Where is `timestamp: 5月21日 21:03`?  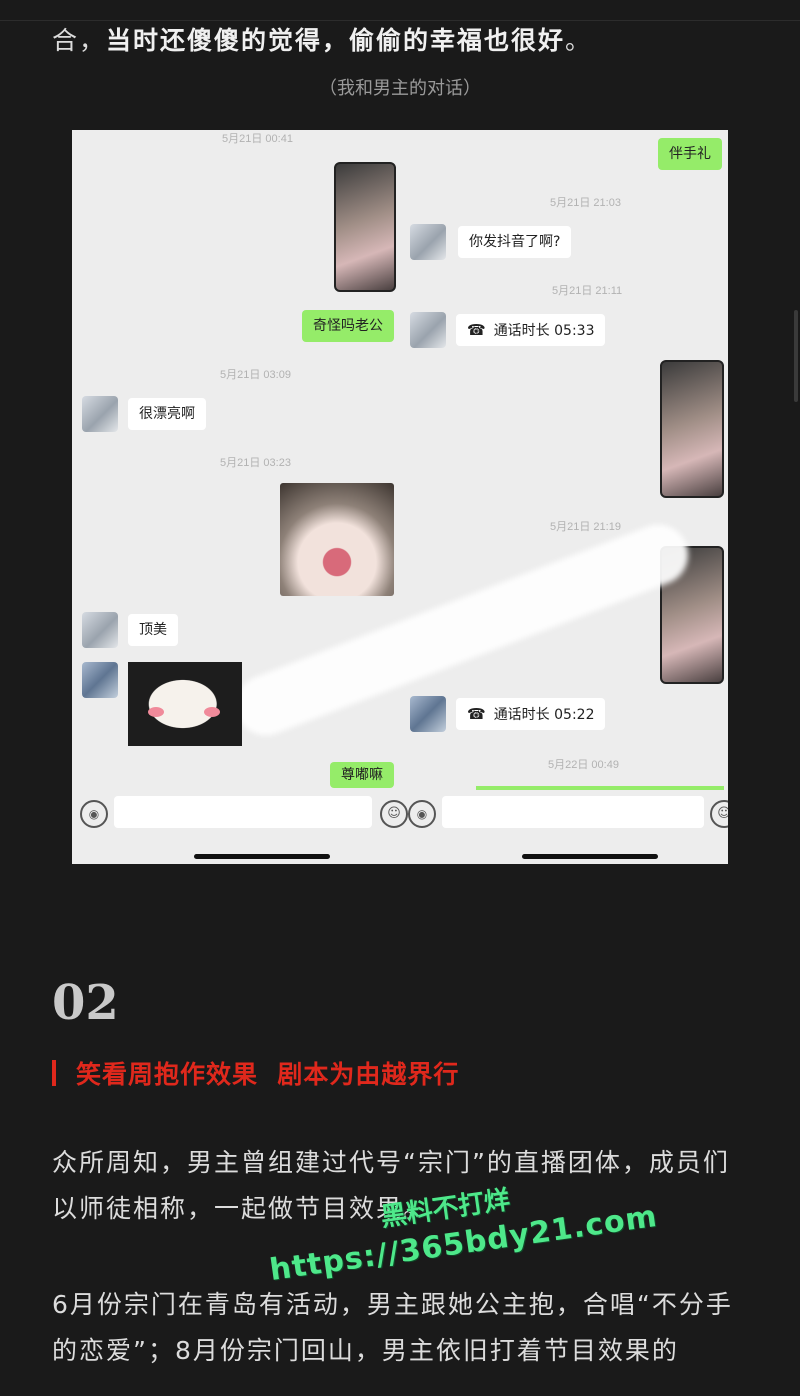
timestamp: 5月21日 21:03 is located at coordinates (585, 203).